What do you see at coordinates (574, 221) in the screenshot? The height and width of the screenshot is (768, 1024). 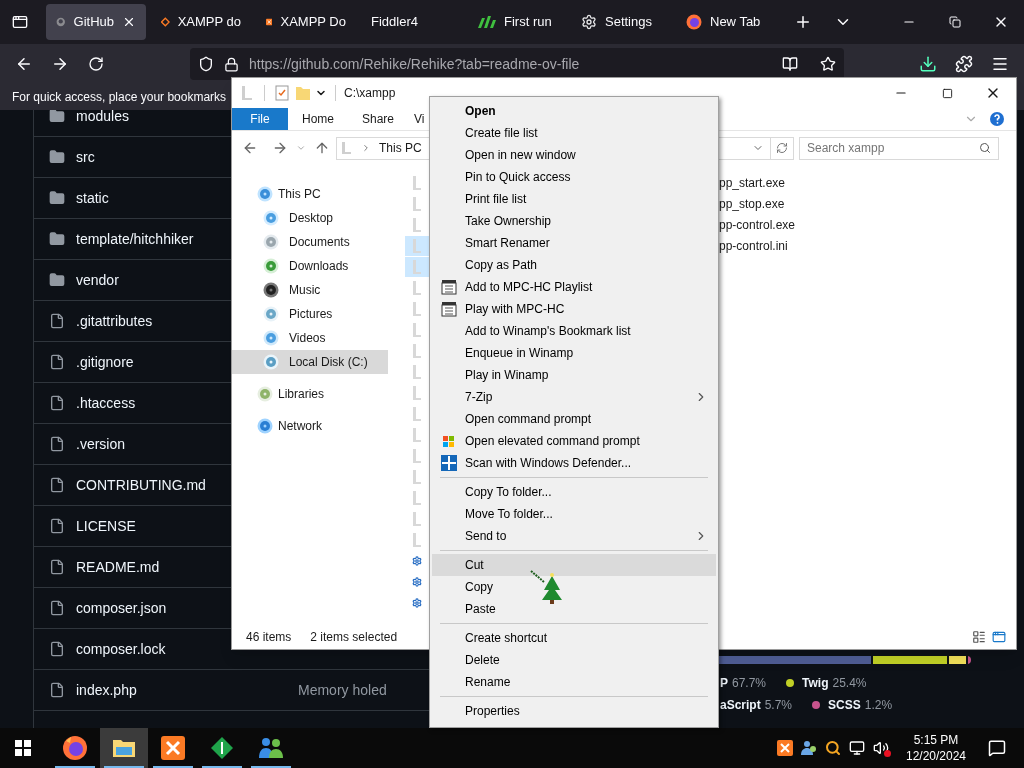 I see `menu-item: Take Ownership` at bounding box center [574, 221].